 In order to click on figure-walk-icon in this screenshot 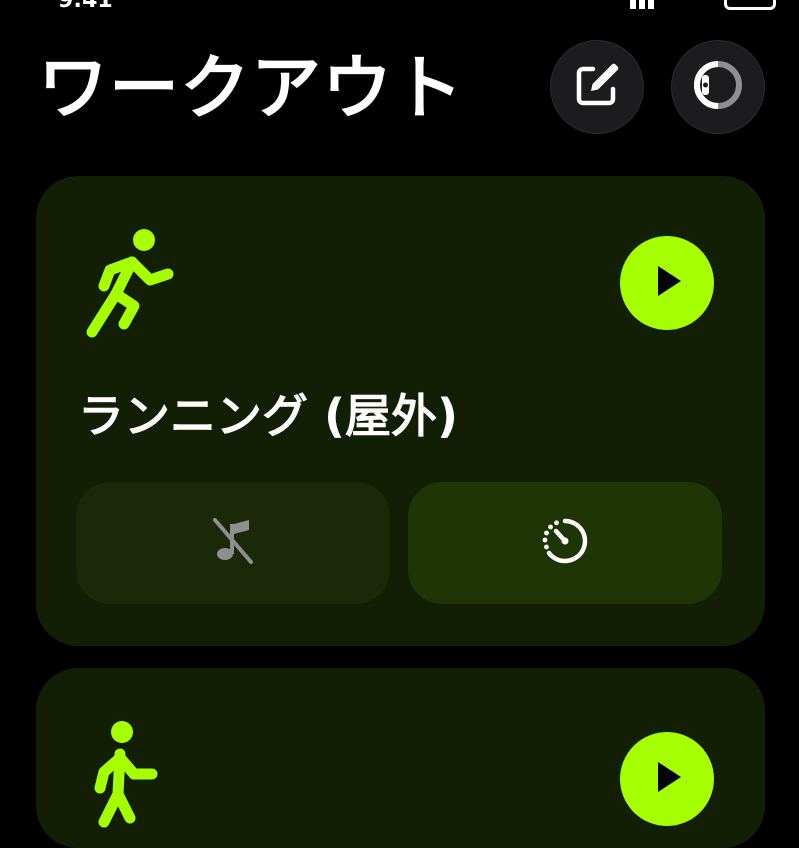, I will do `click(129, 775)`.